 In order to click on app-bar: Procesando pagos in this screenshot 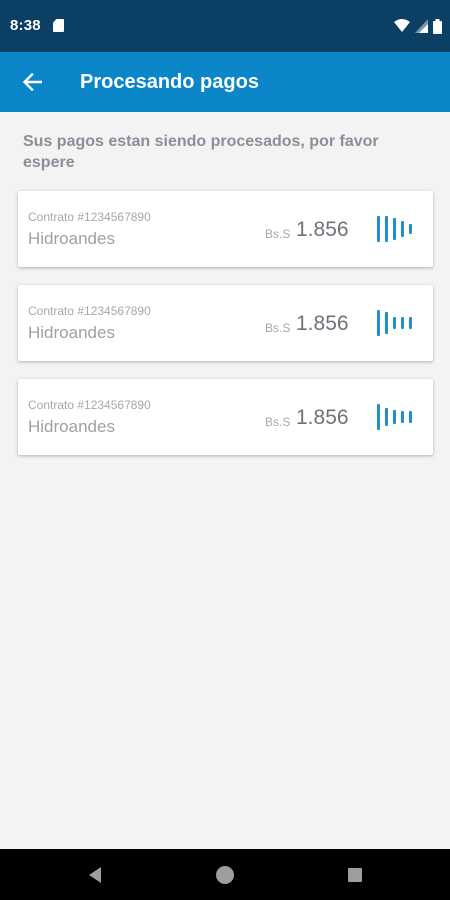, I will do `click(225, 82)`.